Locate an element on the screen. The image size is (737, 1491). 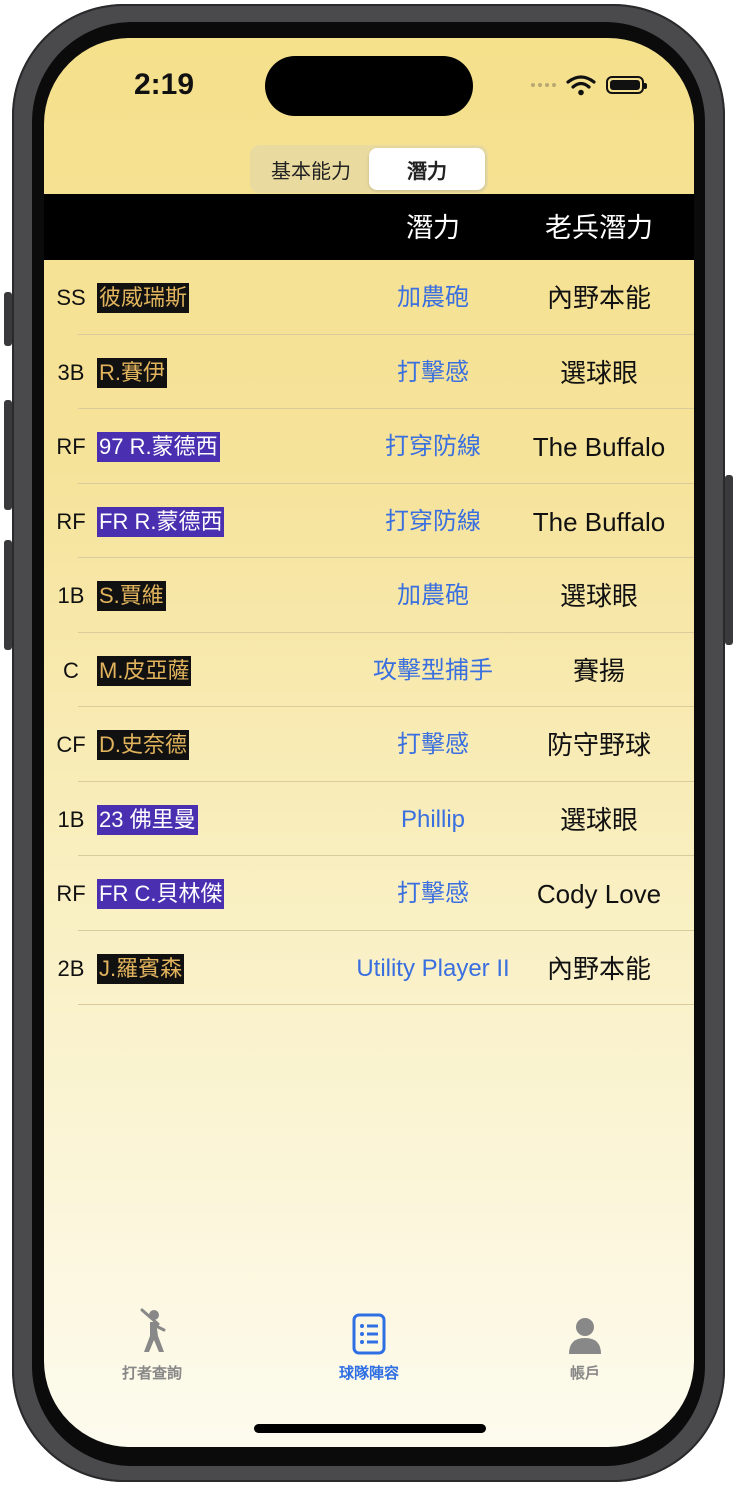
player-position: C is located at coordinates (71, 670).